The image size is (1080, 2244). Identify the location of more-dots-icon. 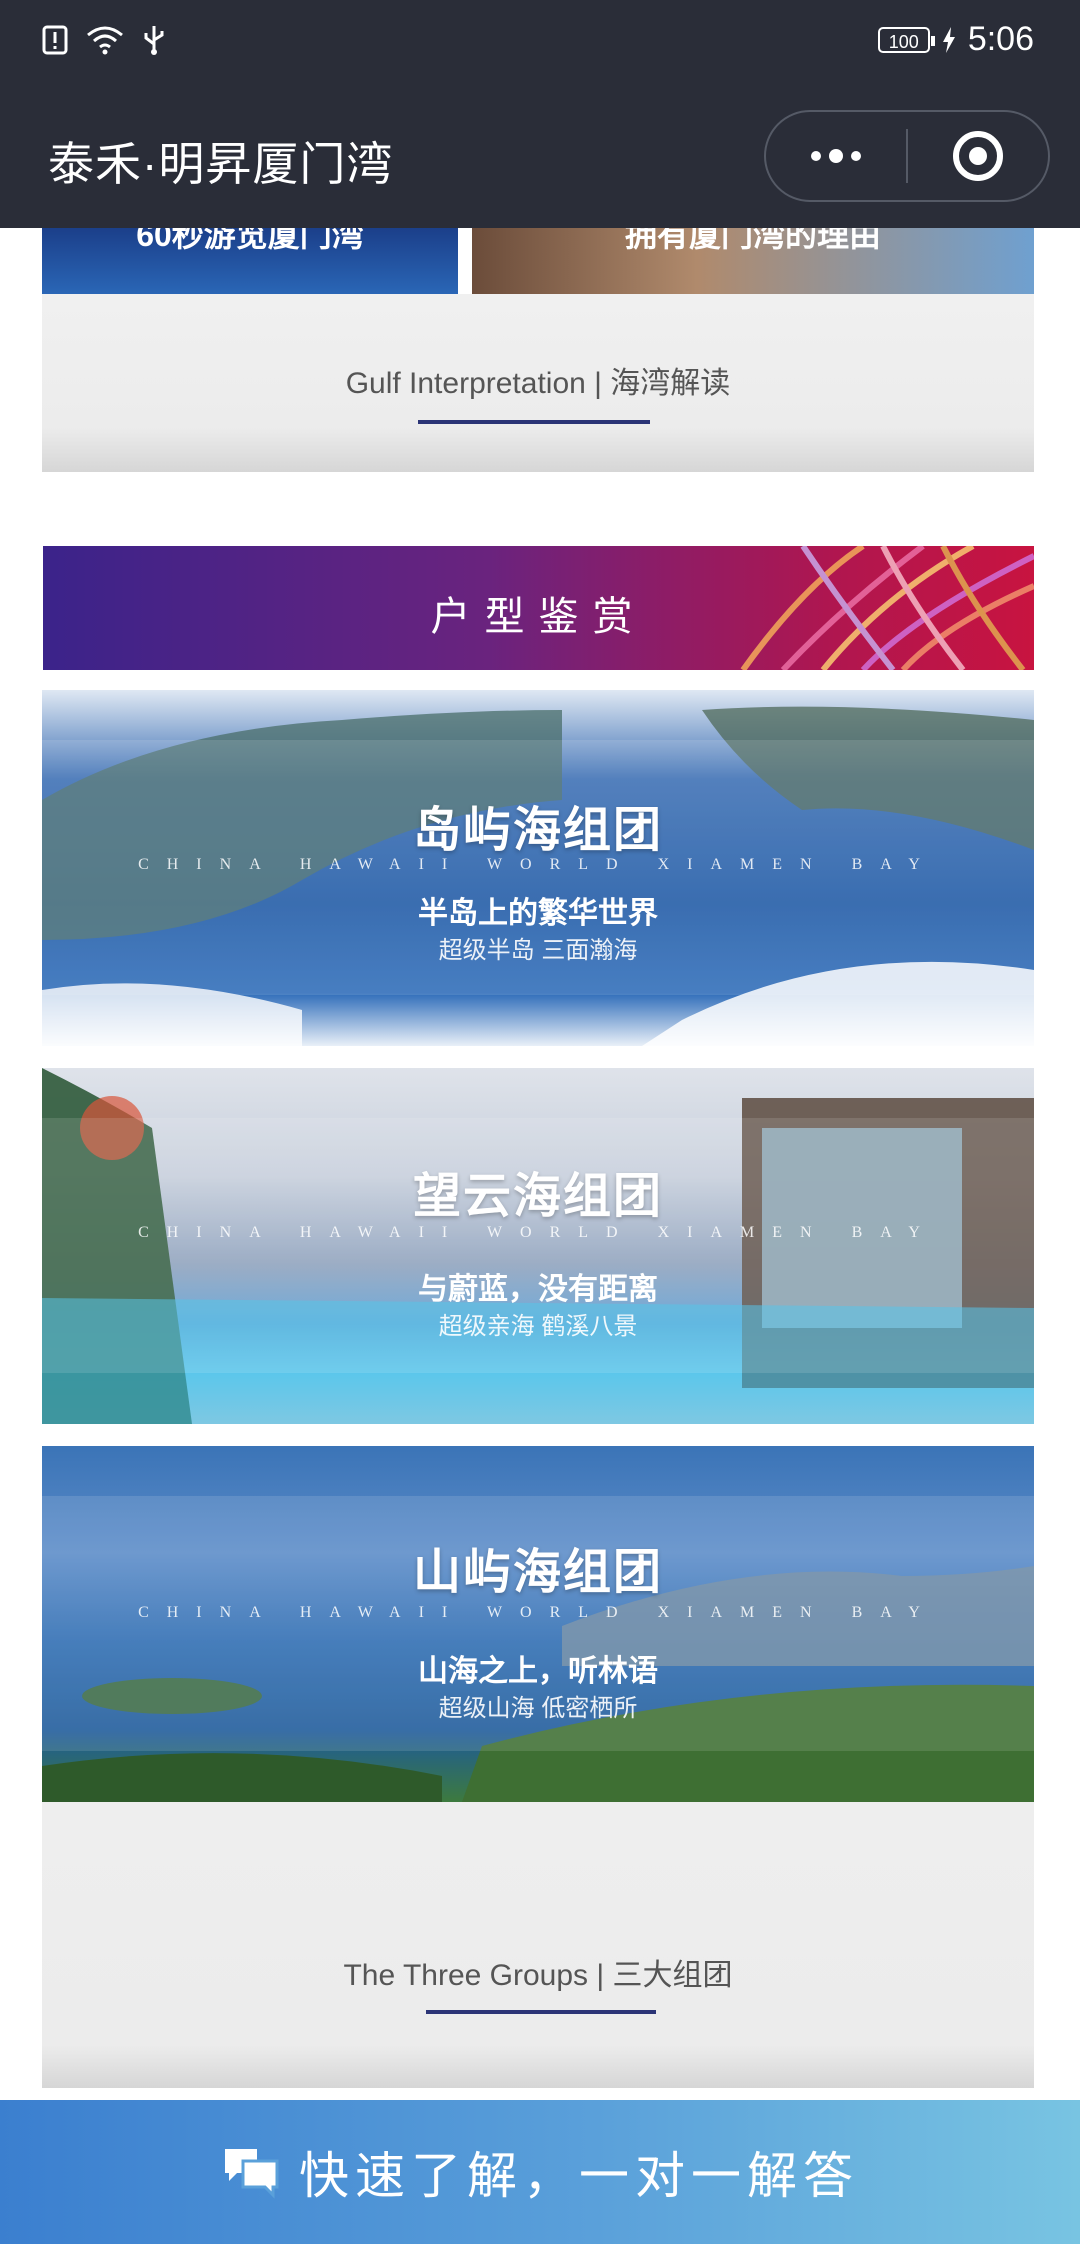
(836, 156).